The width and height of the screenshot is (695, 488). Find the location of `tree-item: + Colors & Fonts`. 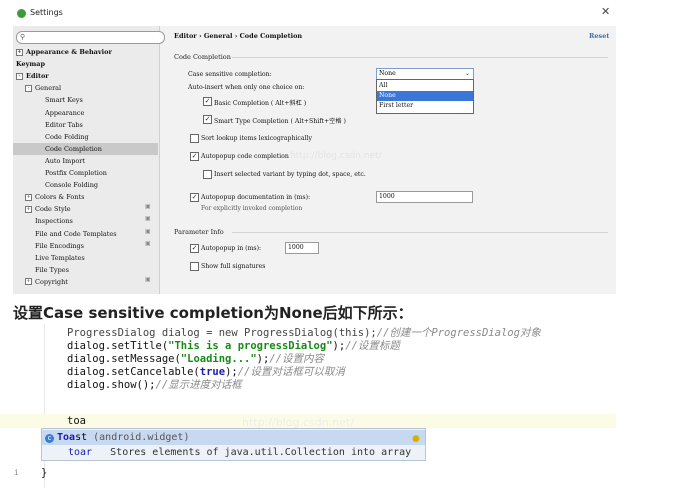

tree-item: + Colors & Fonts is located at coordinates (54, 197).